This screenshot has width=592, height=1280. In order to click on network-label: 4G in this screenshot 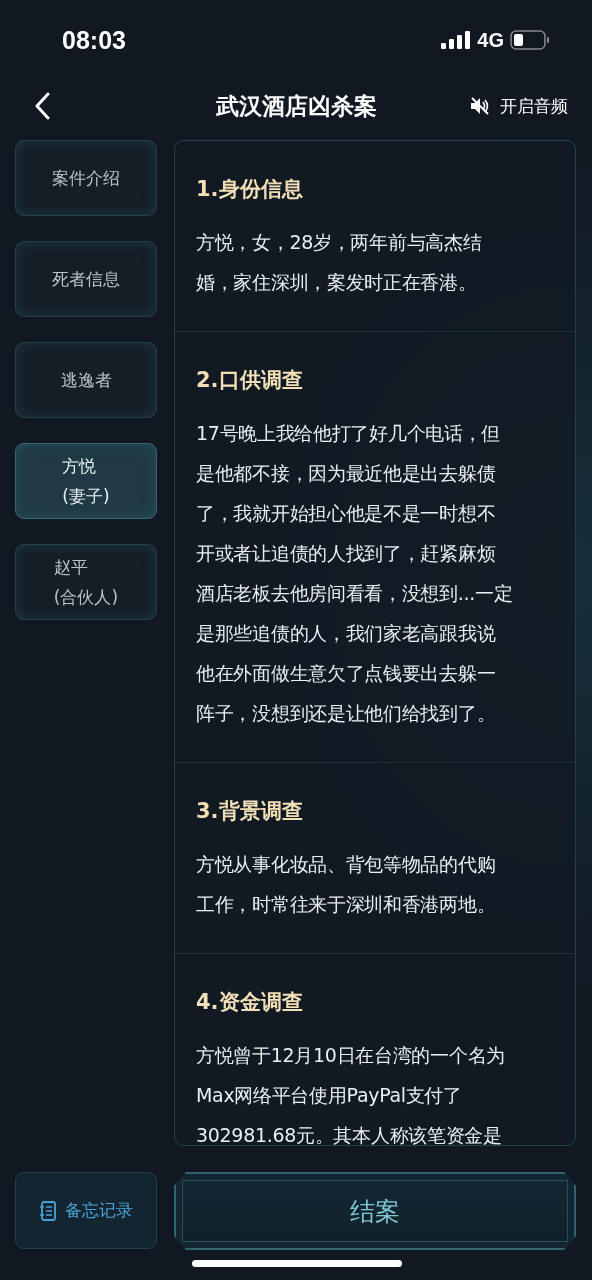, I will do `click(490, 40)`.